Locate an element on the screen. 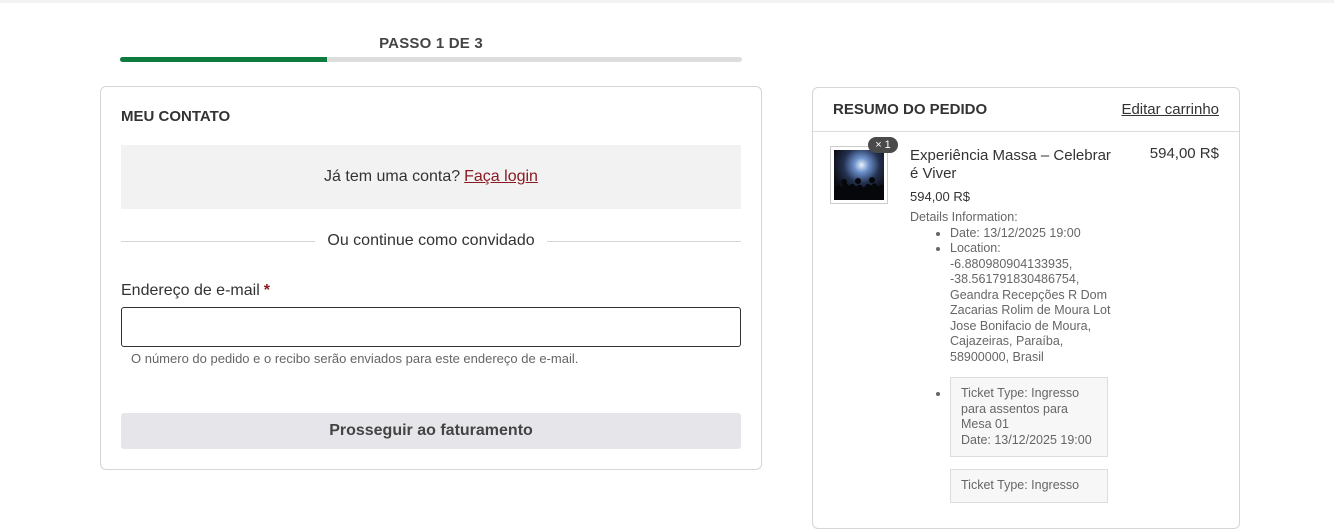  ticket-date: Date: 13/12/2025 19:00 is located at coordinates (1026, 439).